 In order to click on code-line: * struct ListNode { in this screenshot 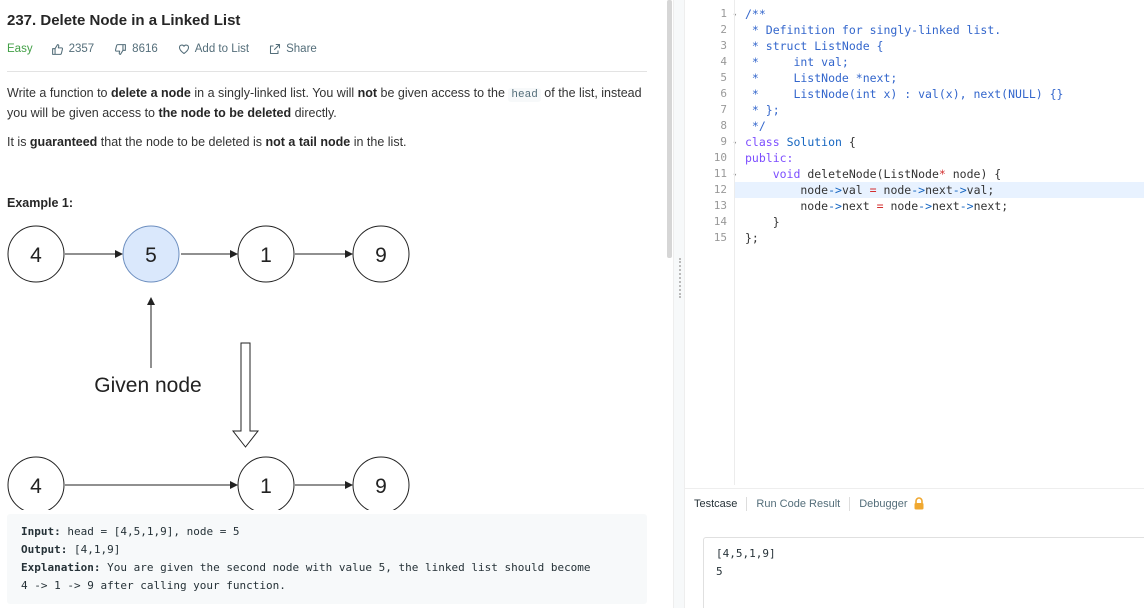, I will do `click(814, 46)`.